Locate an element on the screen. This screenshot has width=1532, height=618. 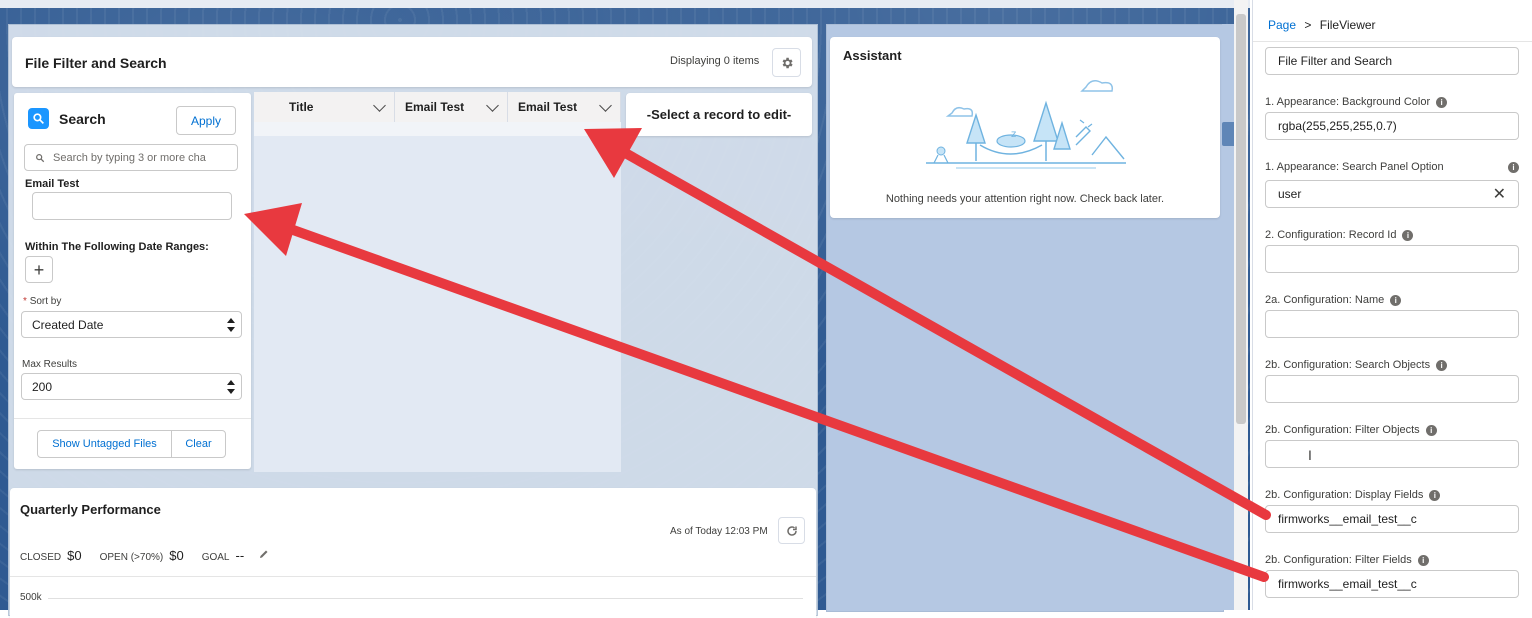
column-header-email-test: Email Test is located at coordinates (451, 107).